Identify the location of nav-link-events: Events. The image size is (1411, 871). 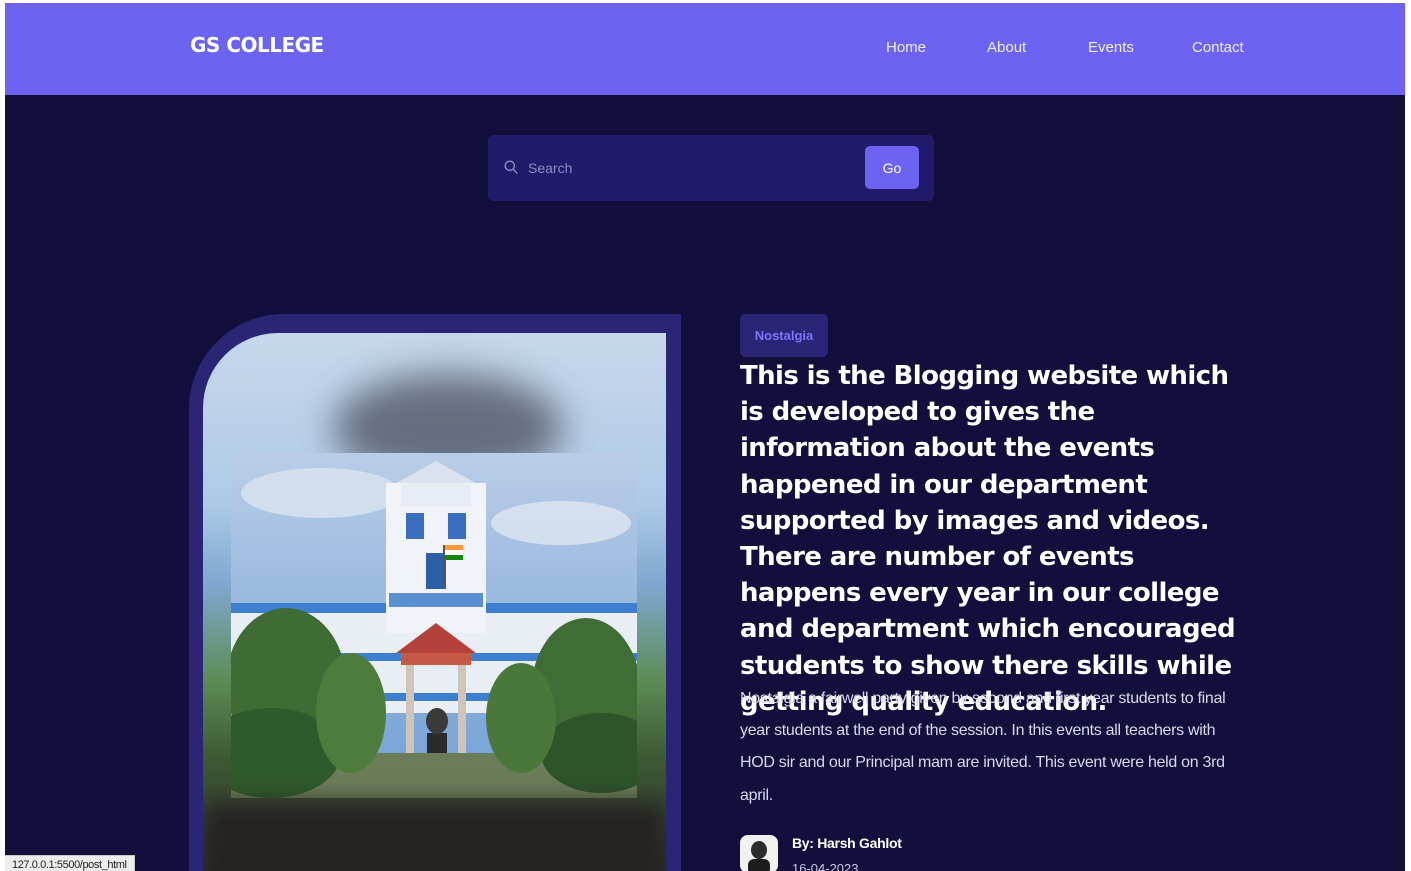
(1140, 47).